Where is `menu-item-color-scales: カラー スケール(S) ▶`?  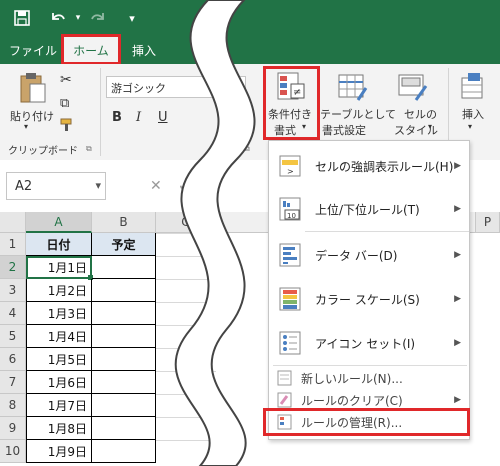
menu-item-color-scales: カラー スケール(S) ▶ is located at coordinates (369, 299).